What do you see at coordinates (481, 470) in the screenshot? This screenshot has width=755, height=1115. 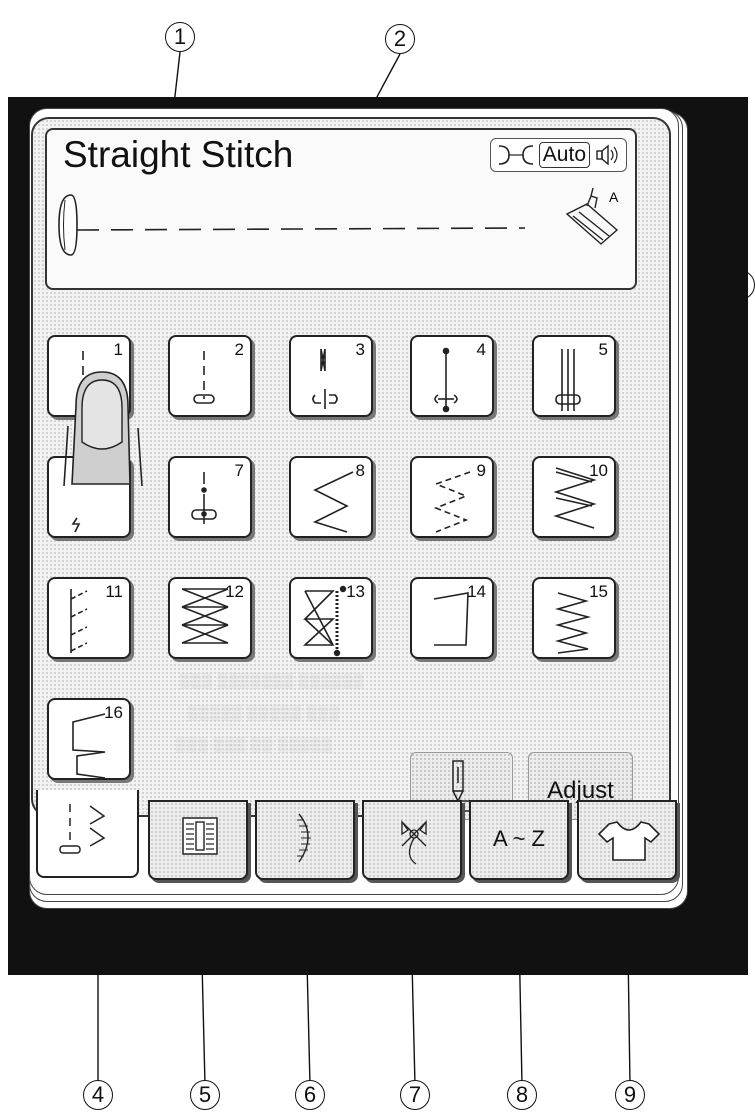 I see `stitch-number: 9` at bounding box center [481, 470].